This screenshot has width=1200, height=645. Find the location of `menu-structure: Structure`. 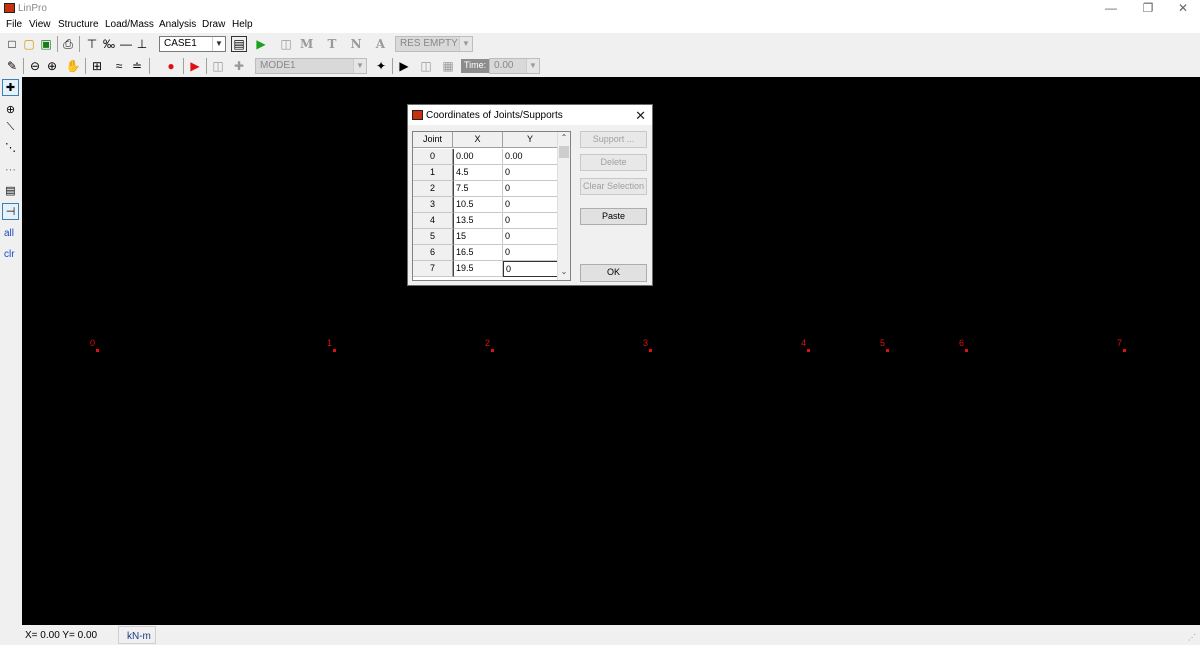

menu-structure: Structure is located at coordinates (78, 24).